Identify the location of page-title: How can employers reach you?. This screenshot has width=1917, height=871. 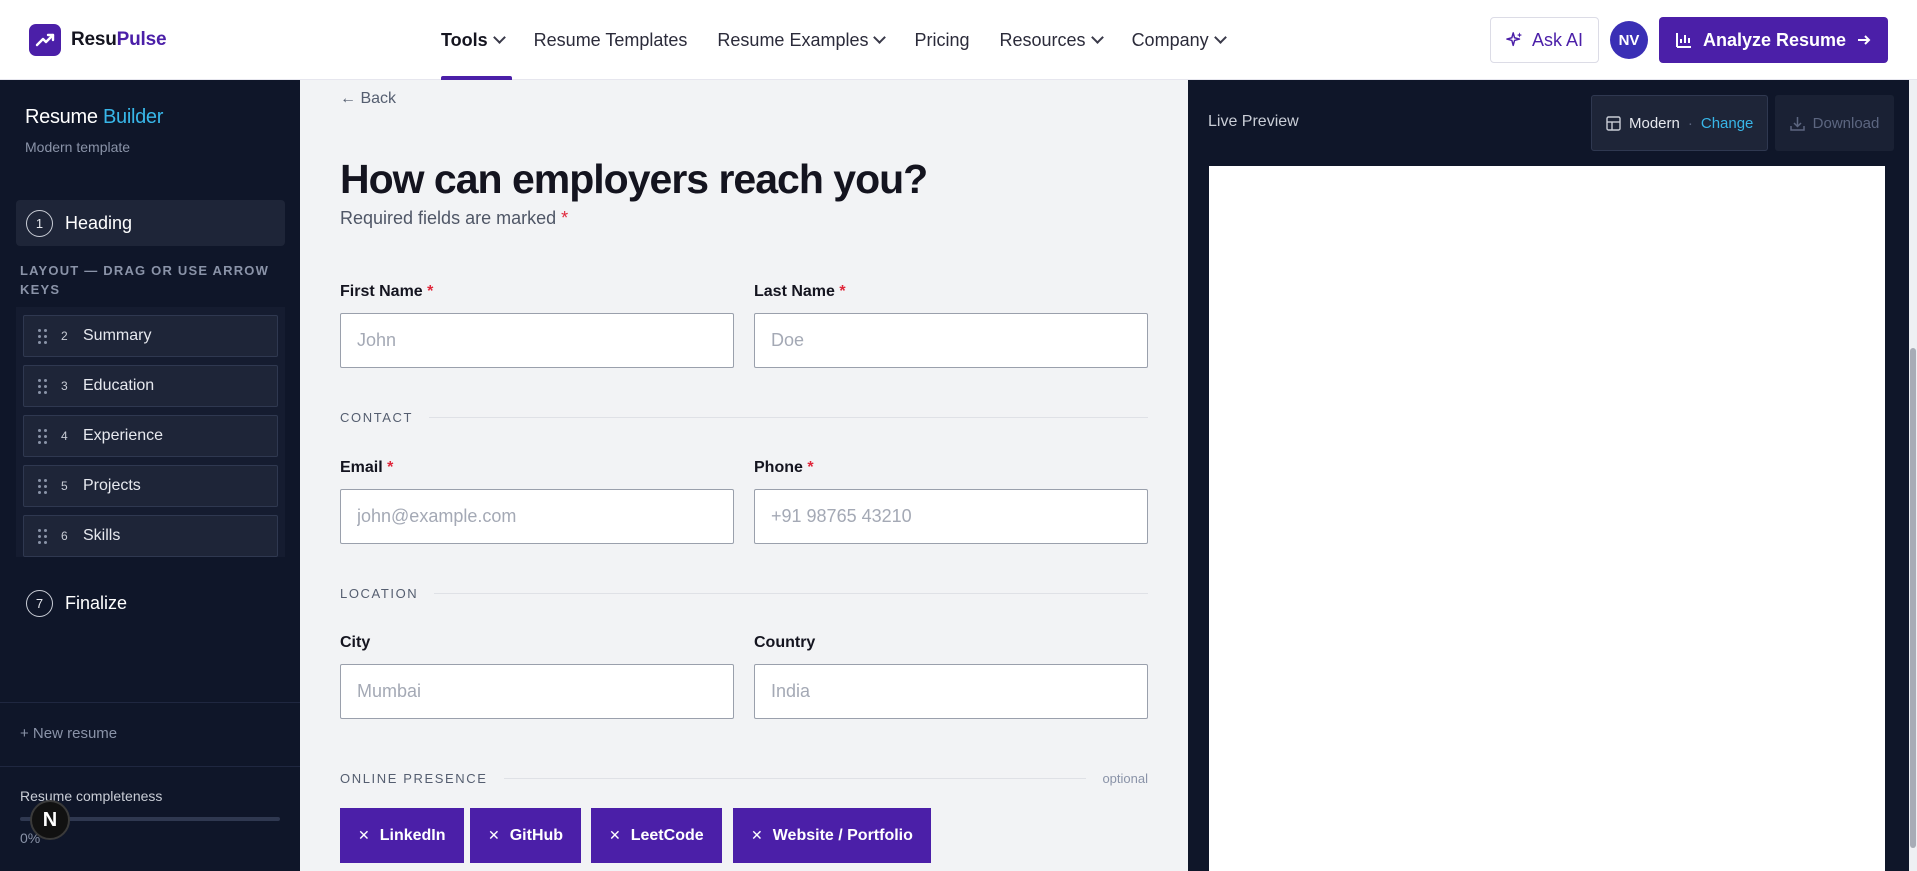
(634, 179).